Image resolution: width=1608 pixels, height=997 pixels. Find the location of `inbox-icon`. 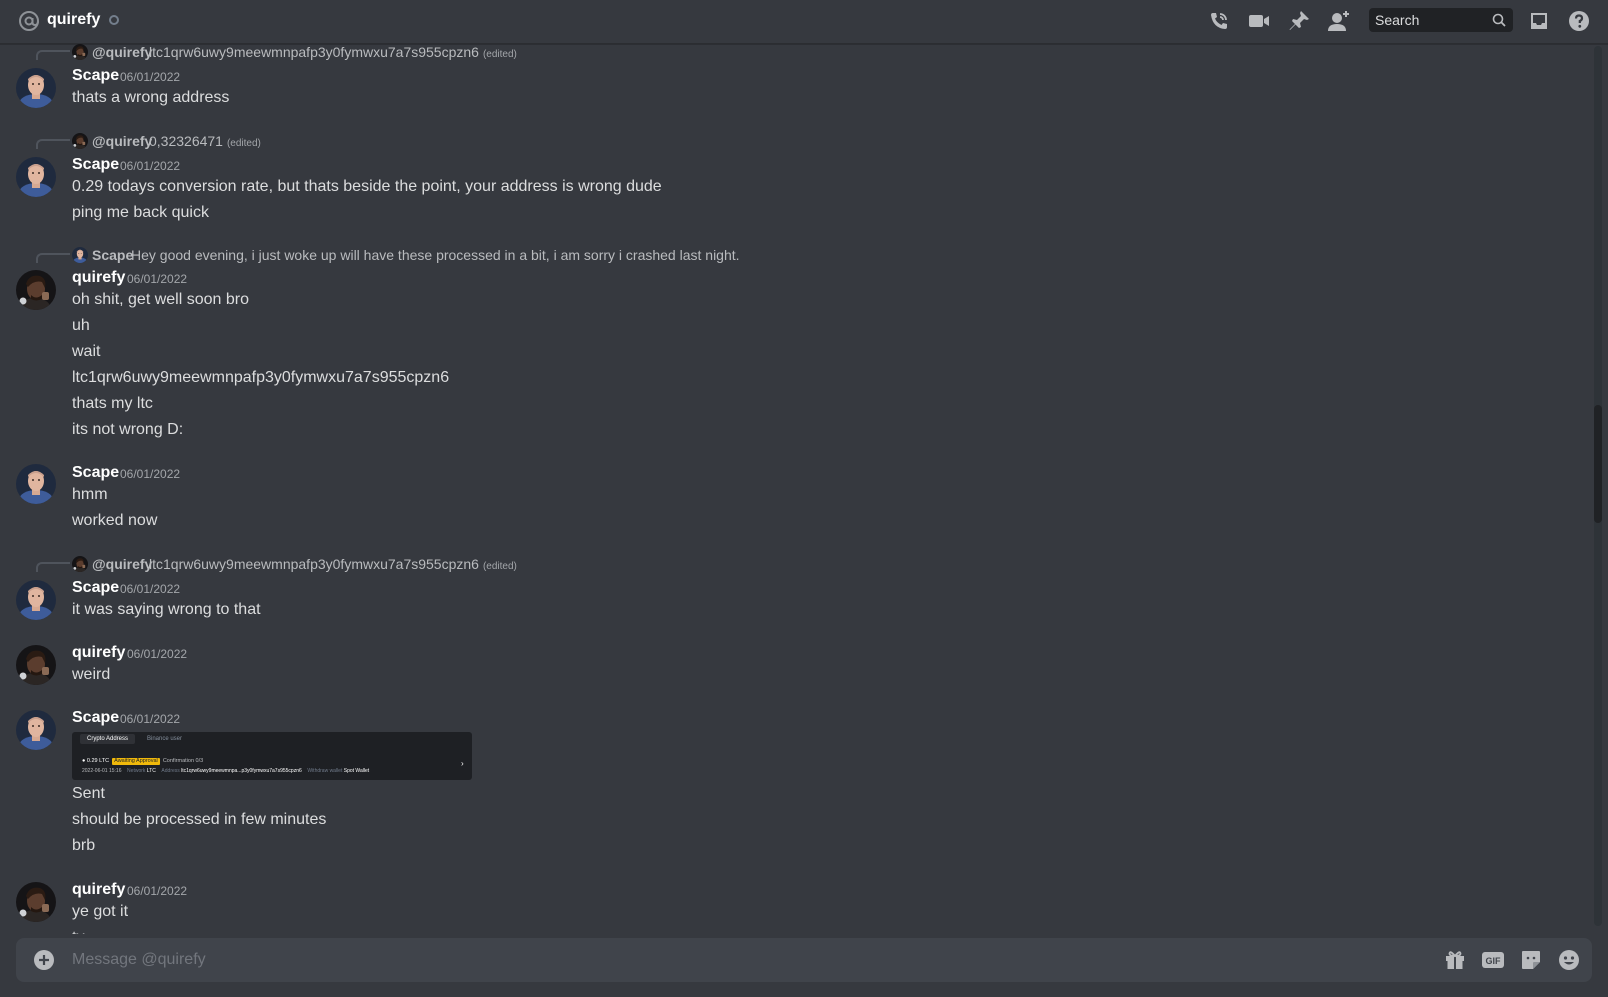

inbox-icon is located at coordinates (1539, 21).